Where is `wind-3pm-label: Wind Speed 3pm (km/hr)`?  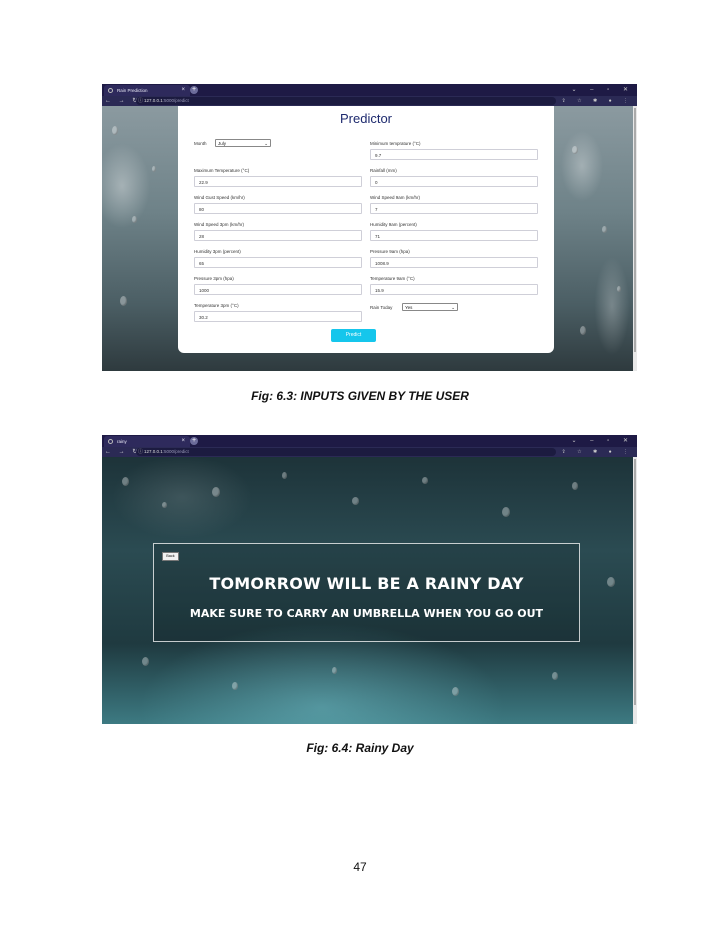 wind-3pm-label: Wind Speed 3pm (km/hr) is located at coordinates (219, 224).